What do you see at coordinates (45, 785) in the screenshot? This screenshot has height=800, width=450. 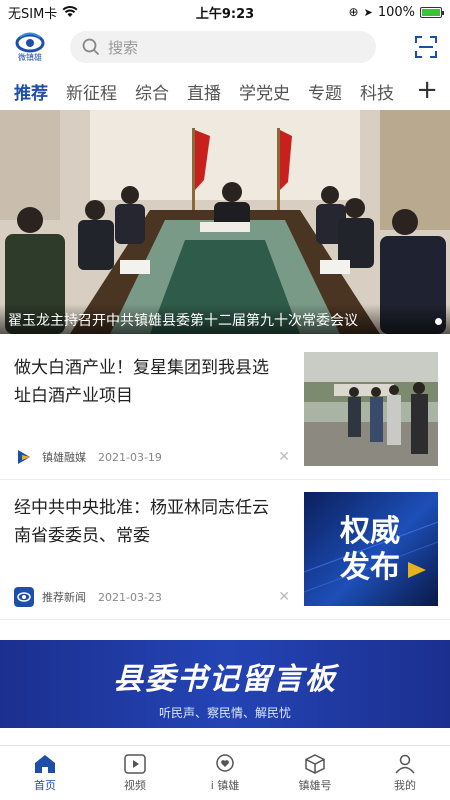 I see `tab-home-label: 首页` at bounding box center [45, 785].